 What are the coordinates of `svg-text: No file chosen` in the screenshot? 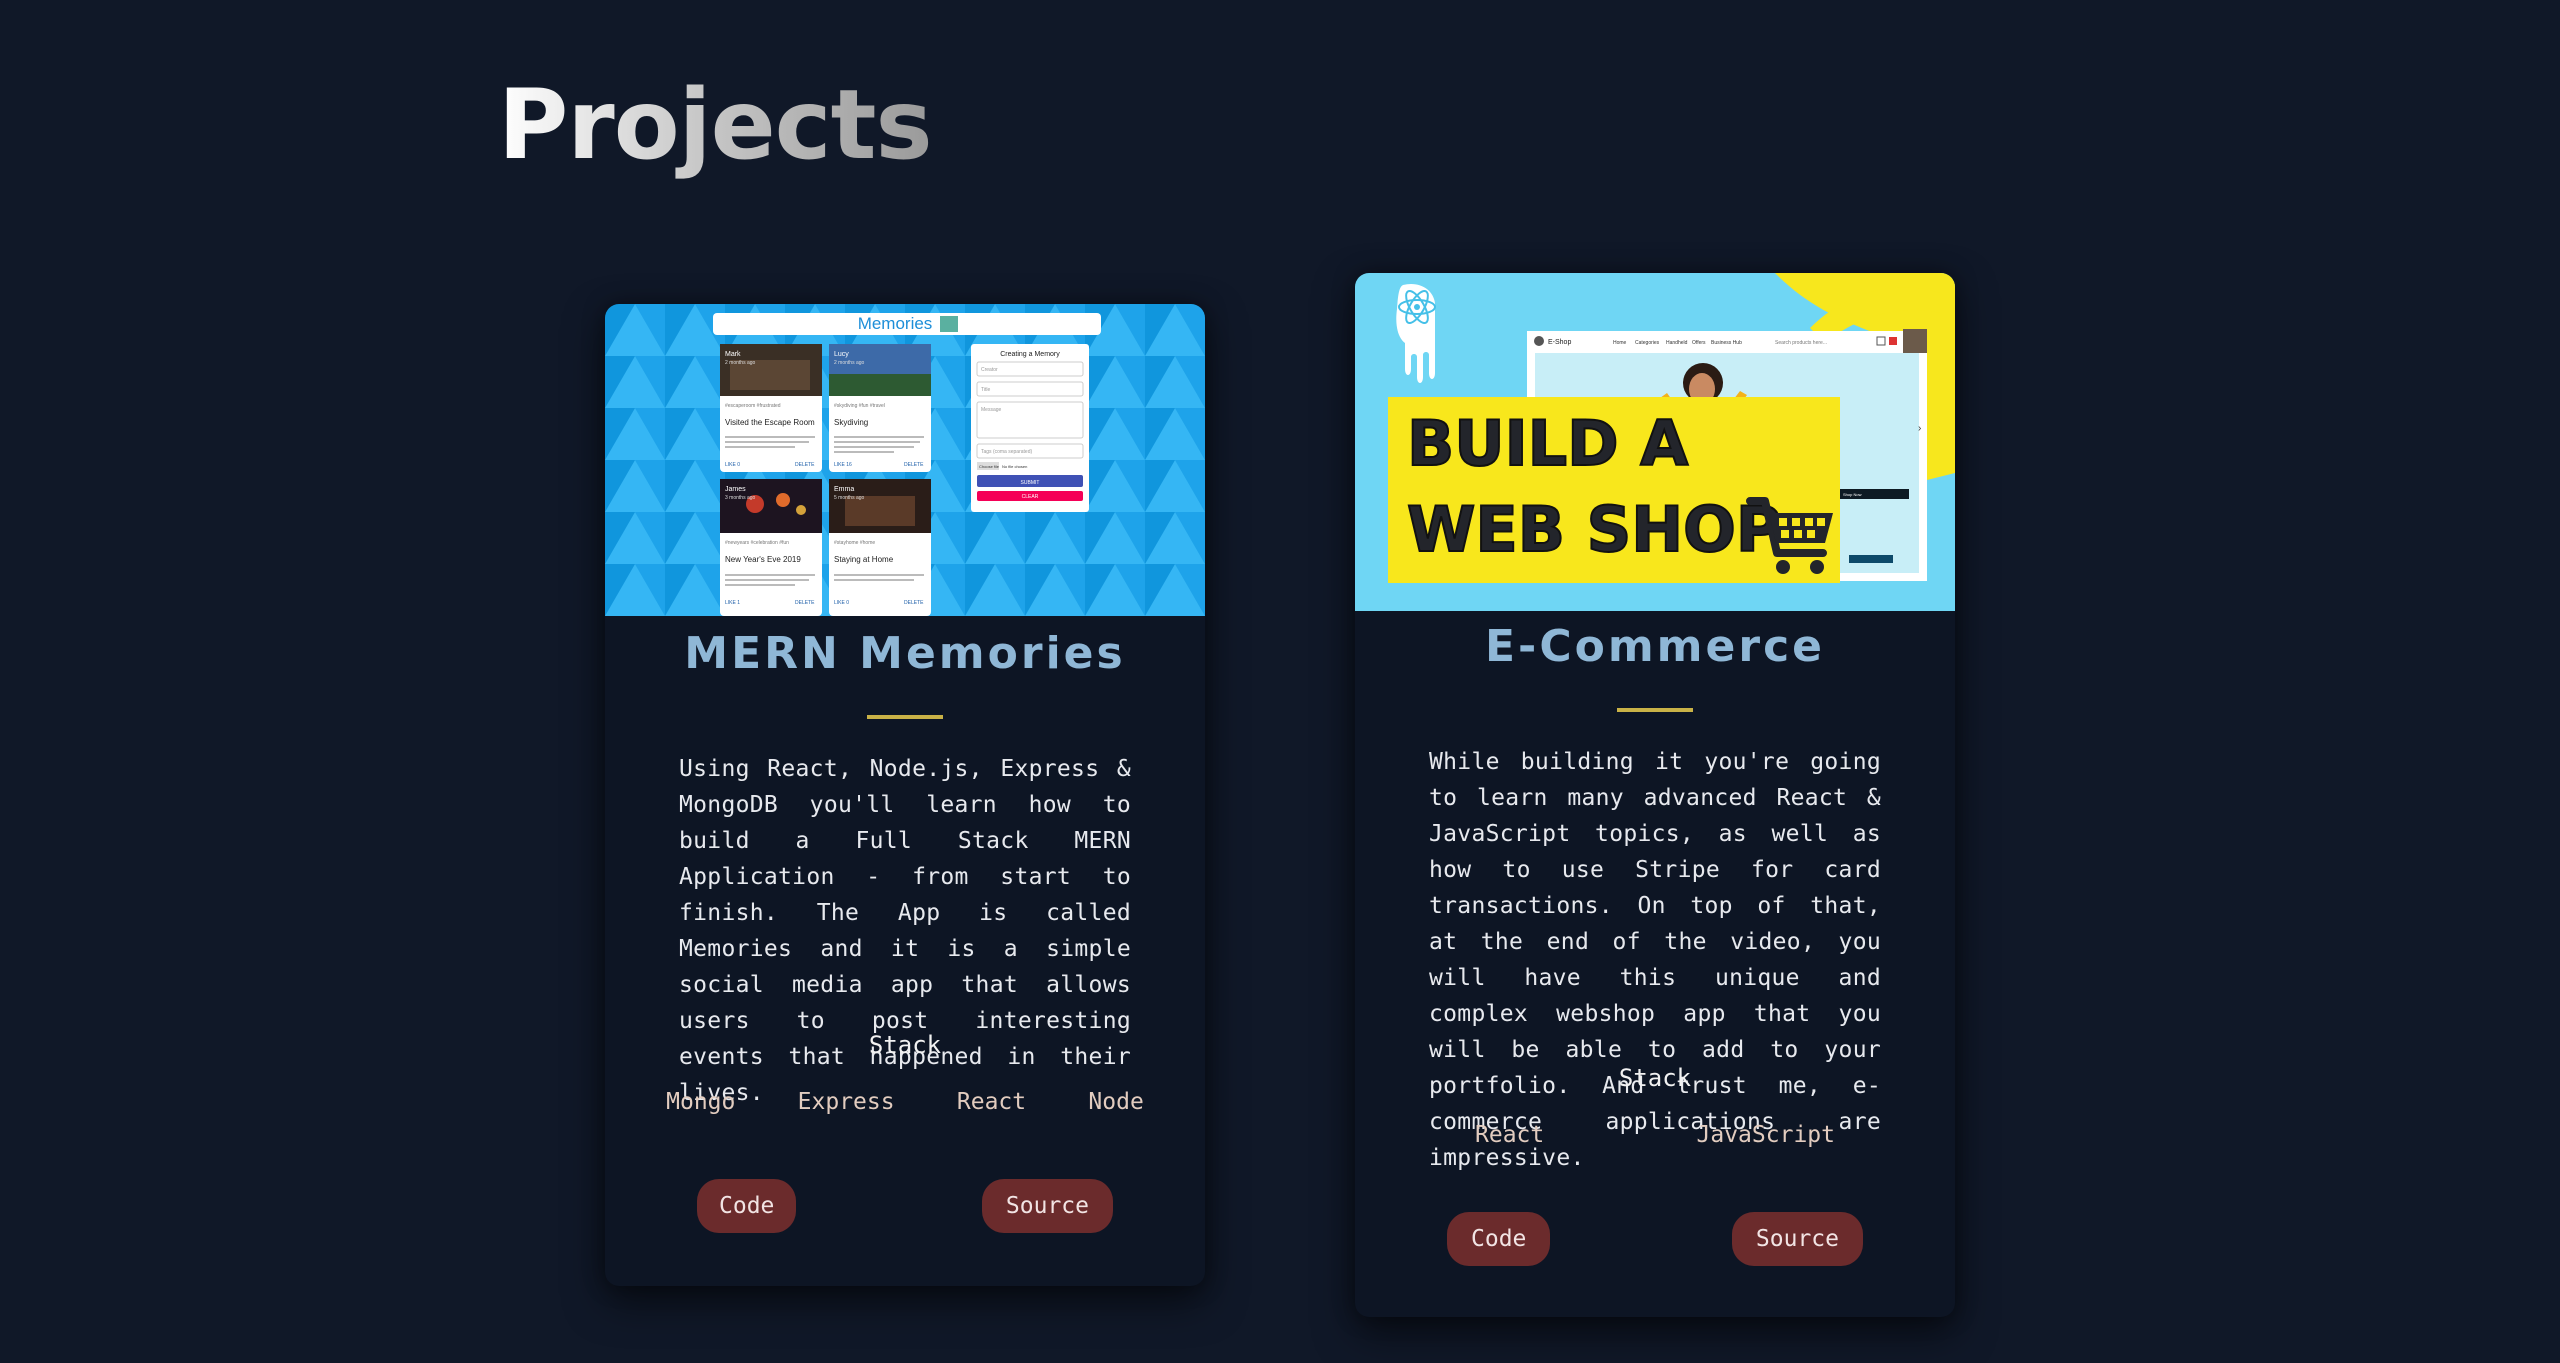 It's located at (1014, 466).